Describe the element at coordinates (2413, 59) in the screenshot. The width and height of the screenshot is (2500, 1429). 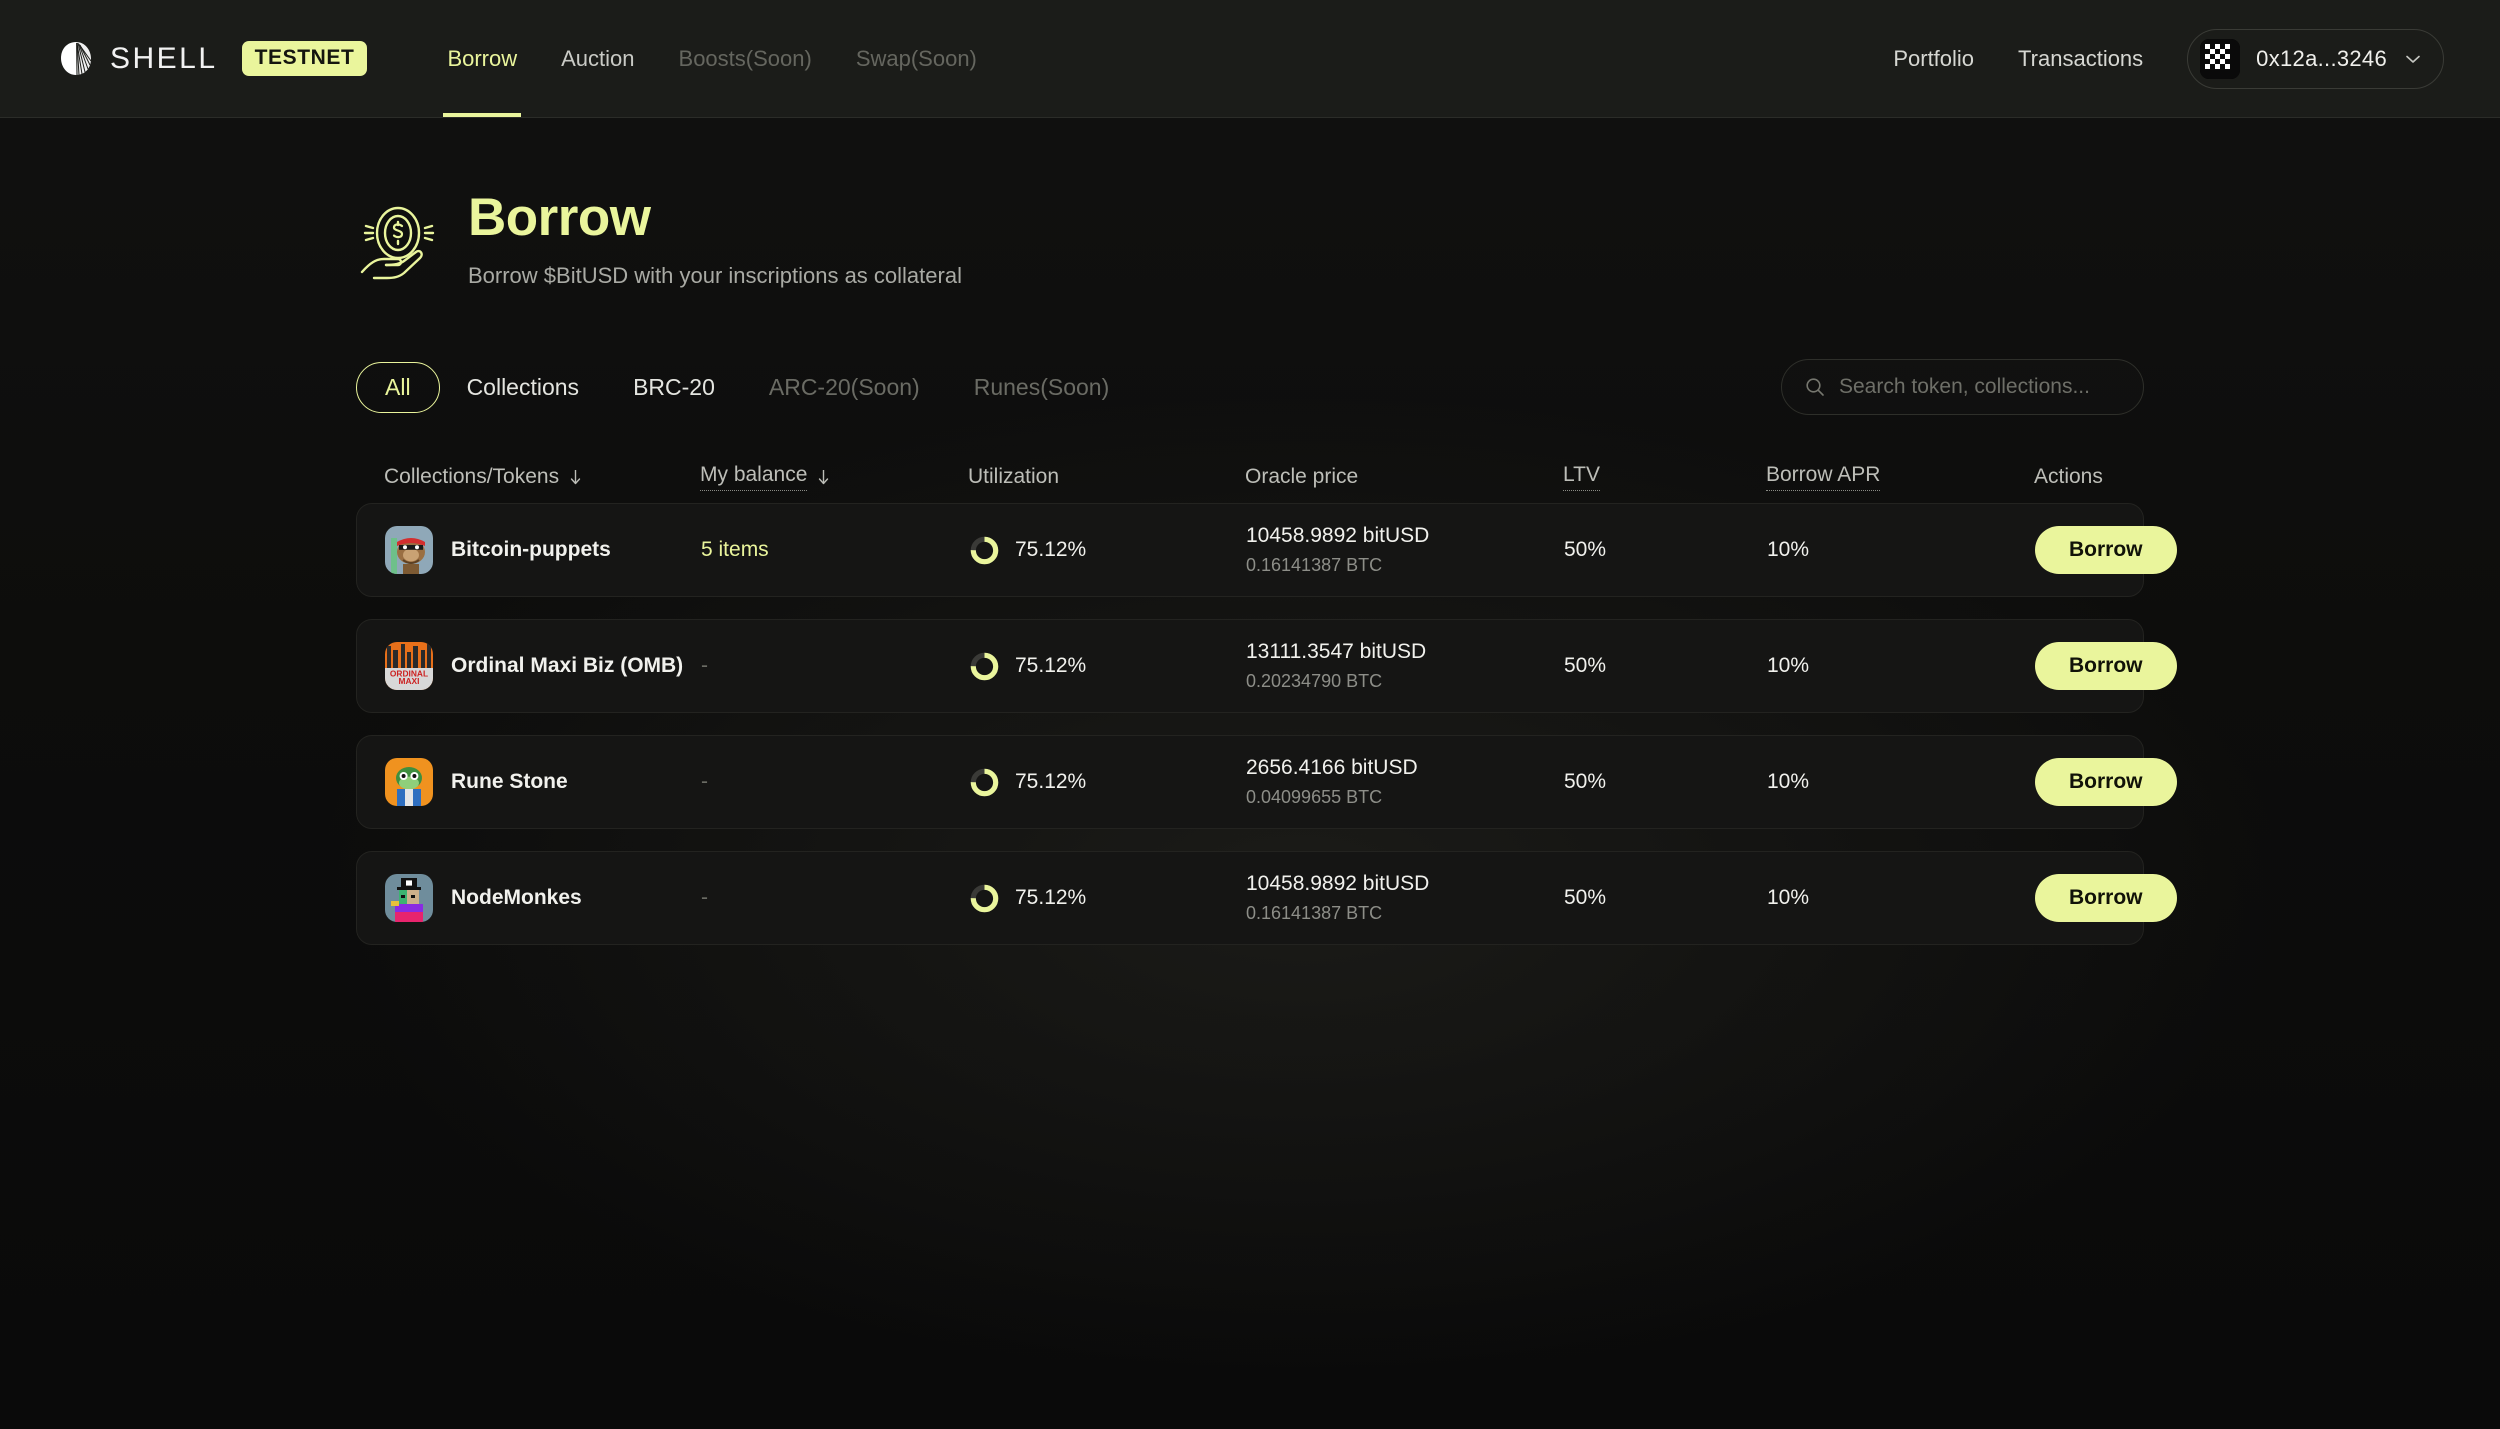
I see `chevron-down-icon` at that location.